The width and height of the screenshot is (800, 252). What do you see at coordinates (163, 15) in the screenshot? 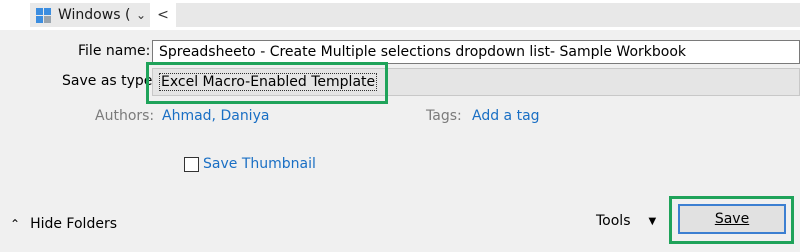
I see `chevron-left-icon: <` at bounding box center [163, 15].